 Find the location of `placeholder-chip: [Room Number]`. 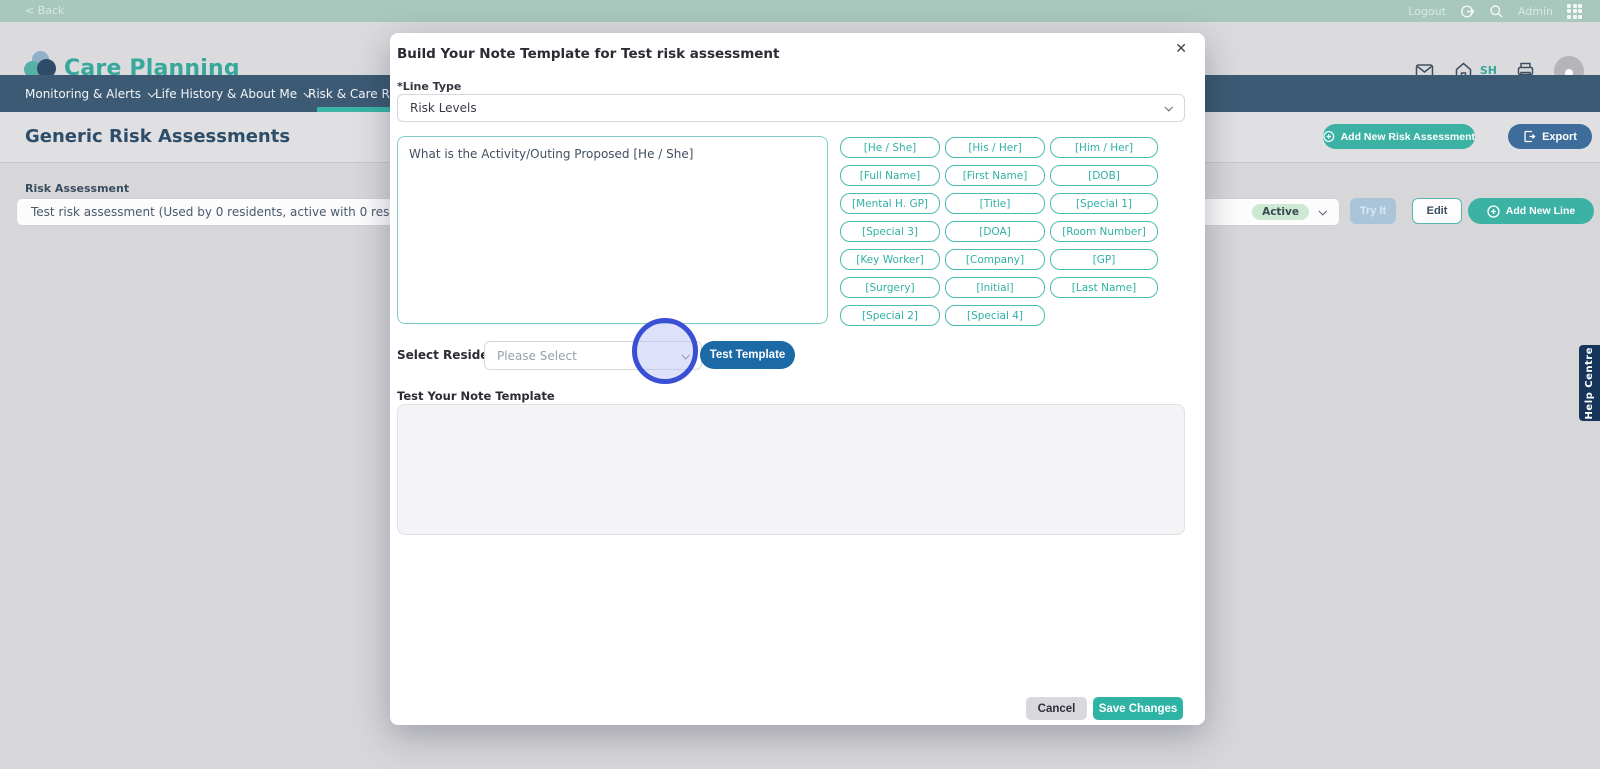

placeholder-chip: [Room Number] is located at coordinates (1104, 231).